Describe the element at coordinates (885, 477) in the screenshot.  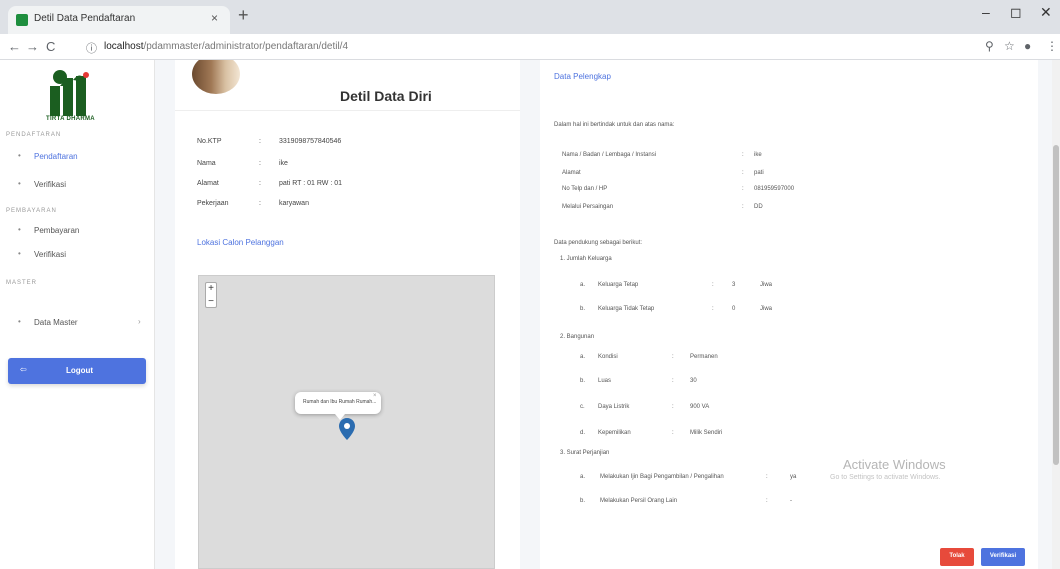
I see `activate-windows-subtitle: Go to Settings to activate Windows.` at that location.